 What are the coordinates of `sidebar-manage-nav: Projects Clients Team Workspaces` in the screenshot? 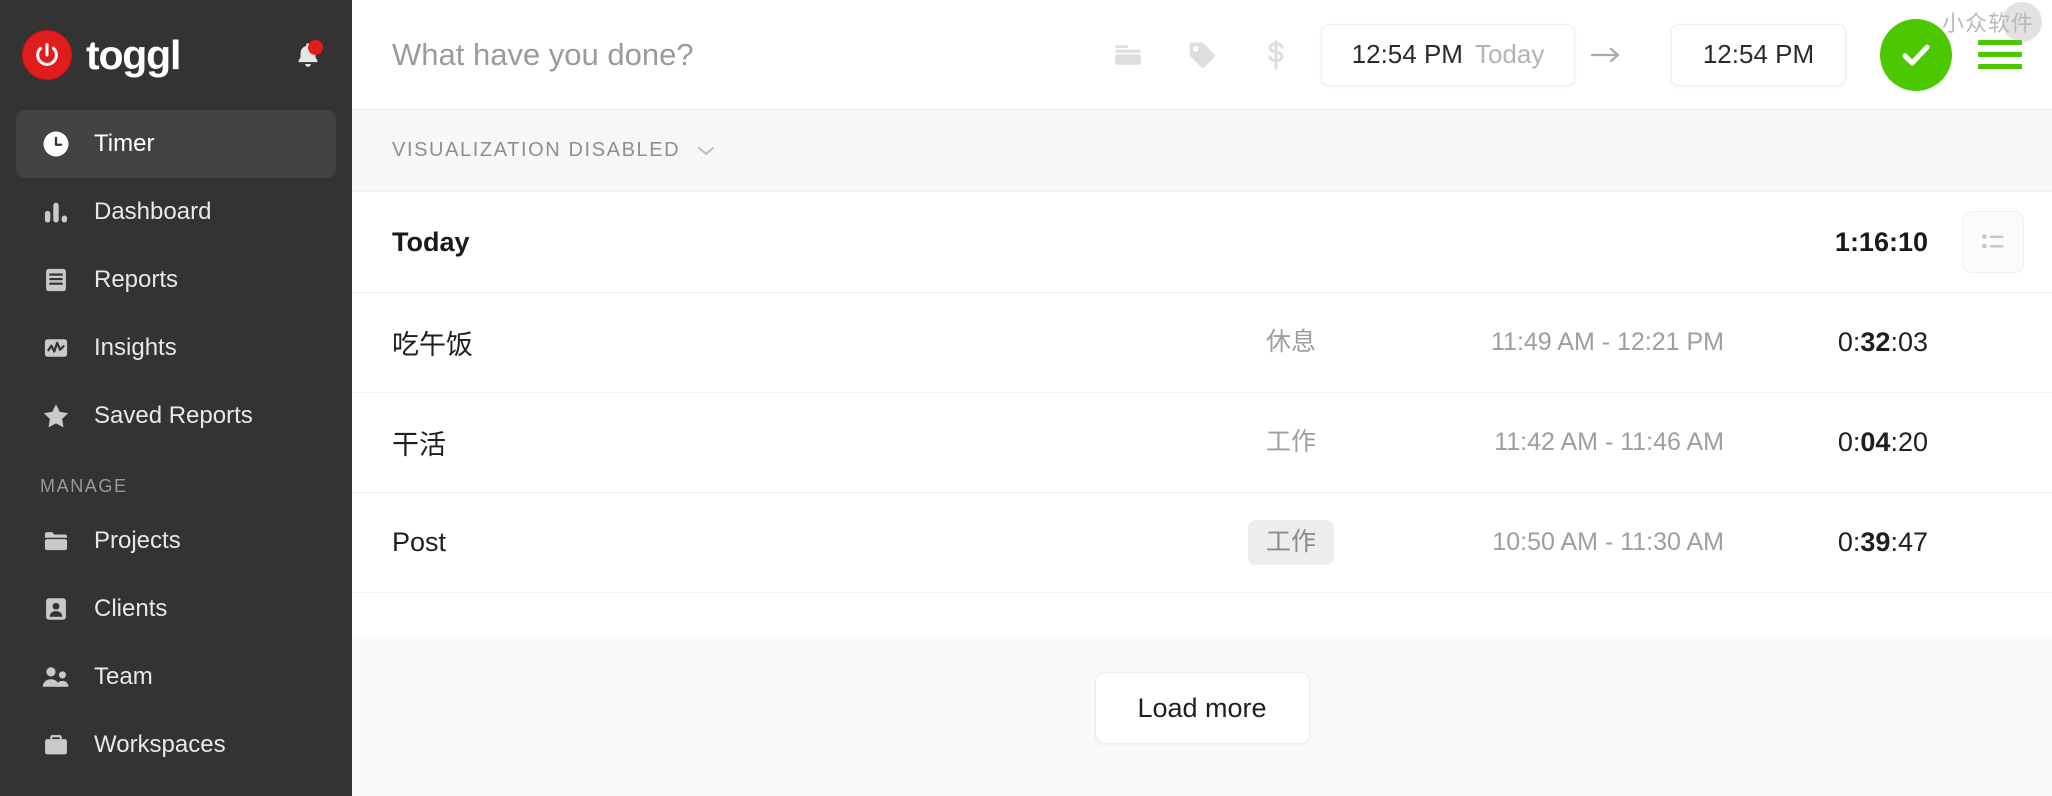 It's located at (176, 643).